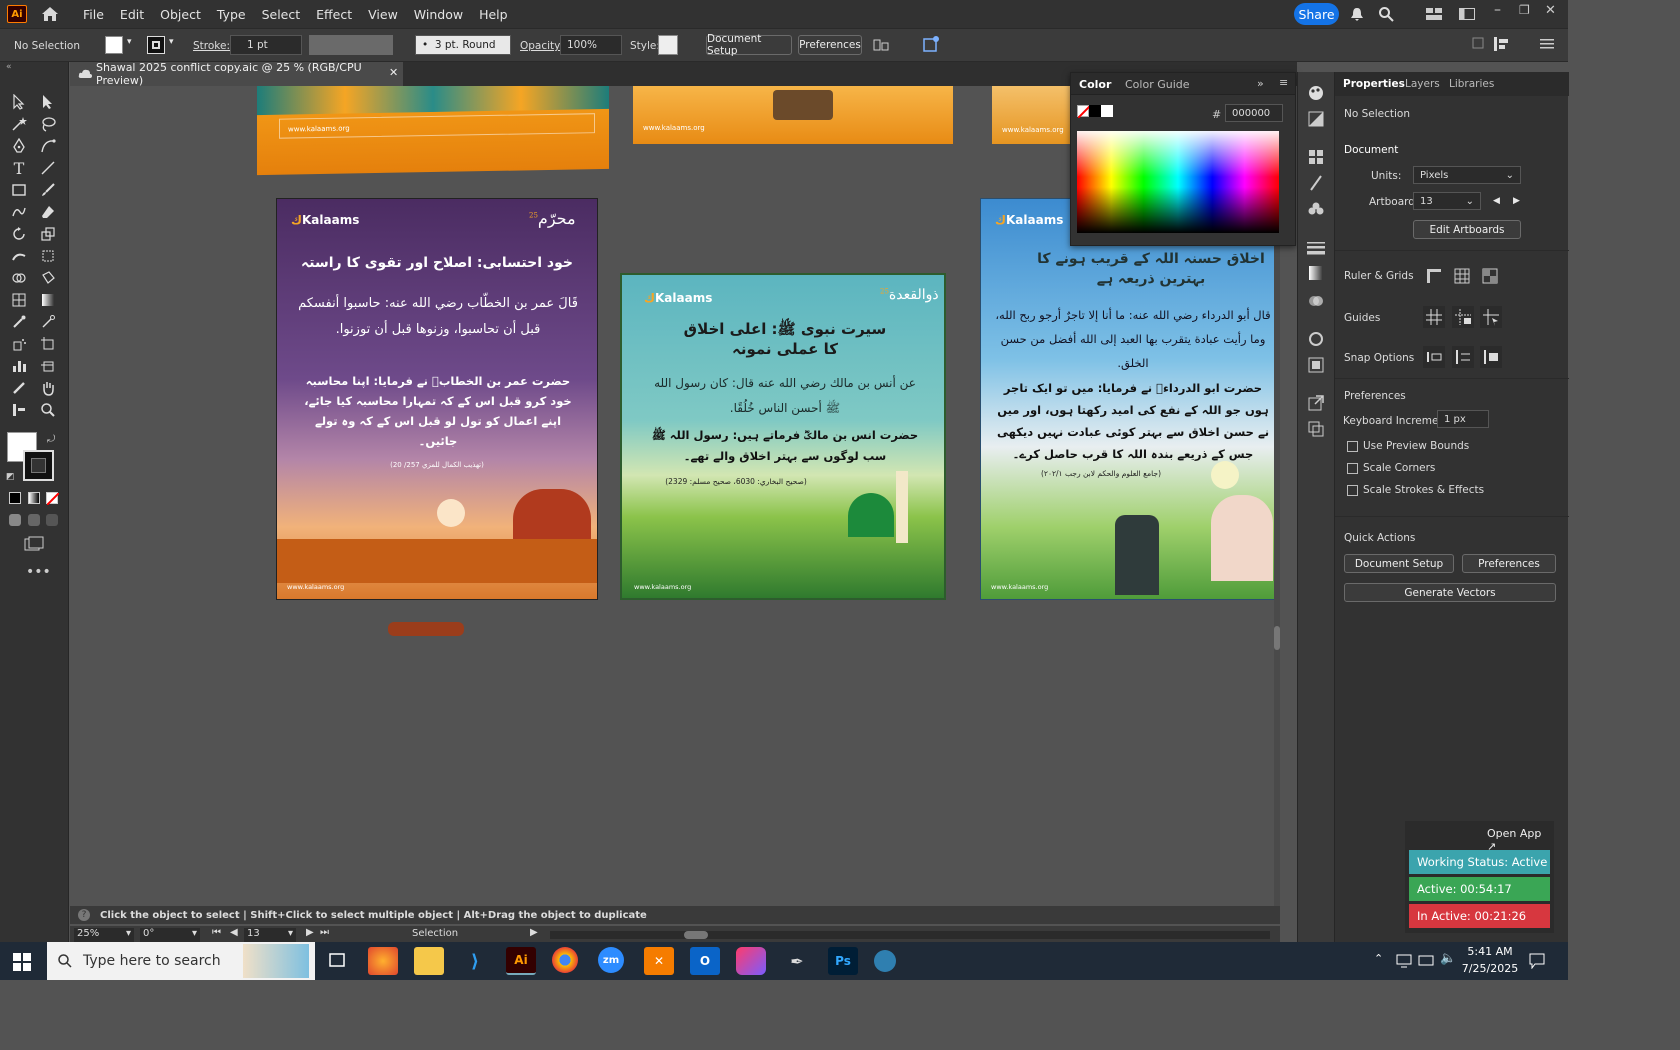 The image size is (1680, 1050). Describe the element at coordinates (51, 439) in the screenshot. I see `swap-colors-icon: ⤾` at that location.